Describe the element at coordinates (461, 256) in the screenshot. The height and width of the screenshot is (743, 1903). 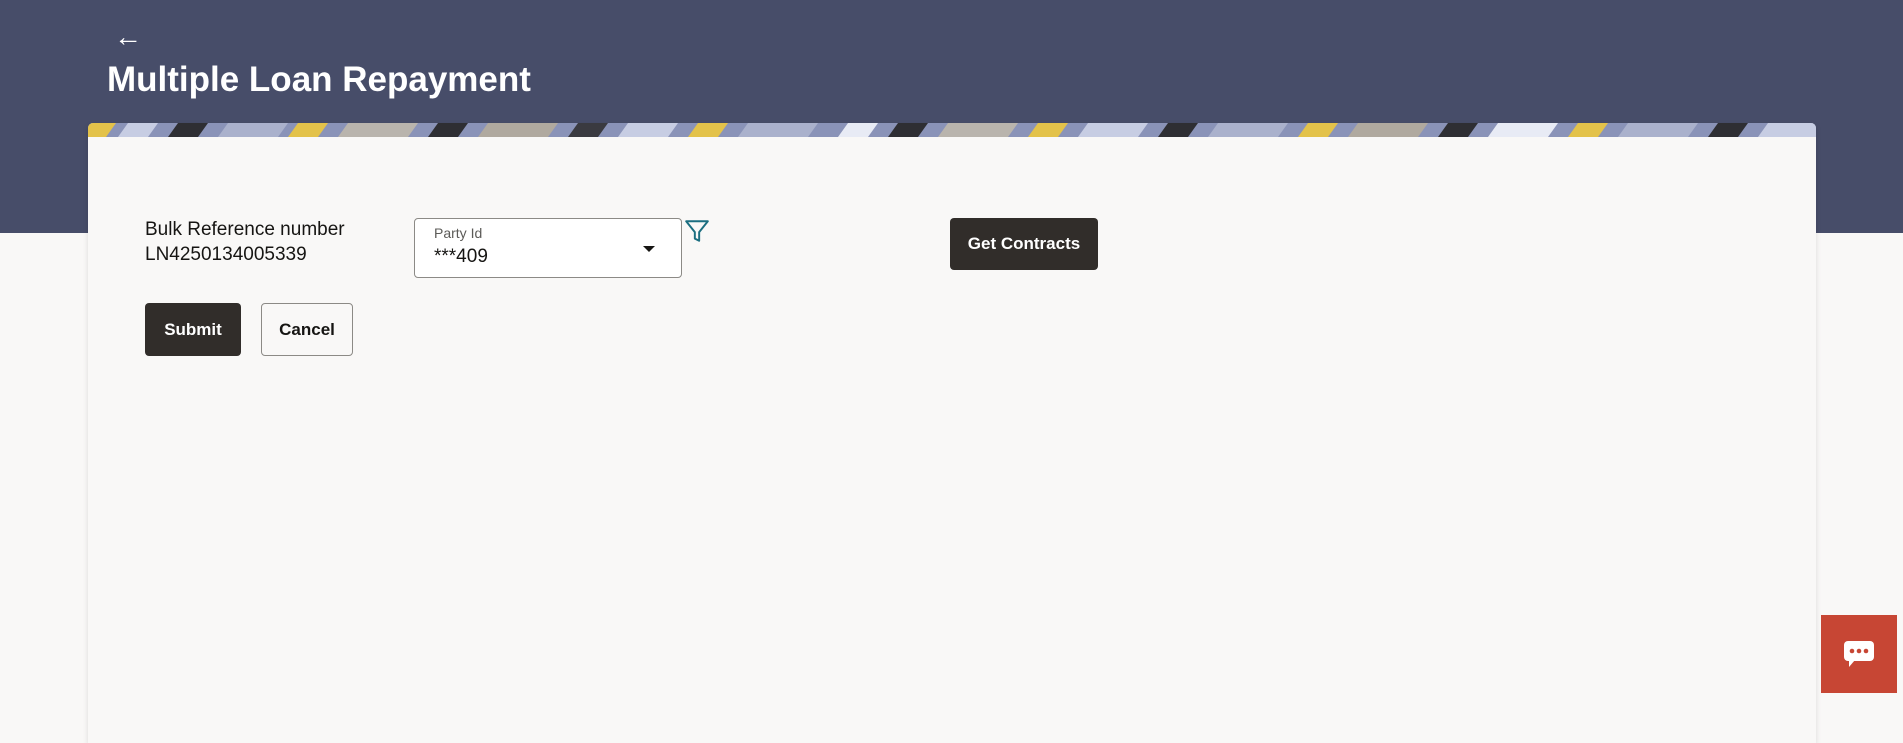
I see `party-id-value: ***409` at that location.